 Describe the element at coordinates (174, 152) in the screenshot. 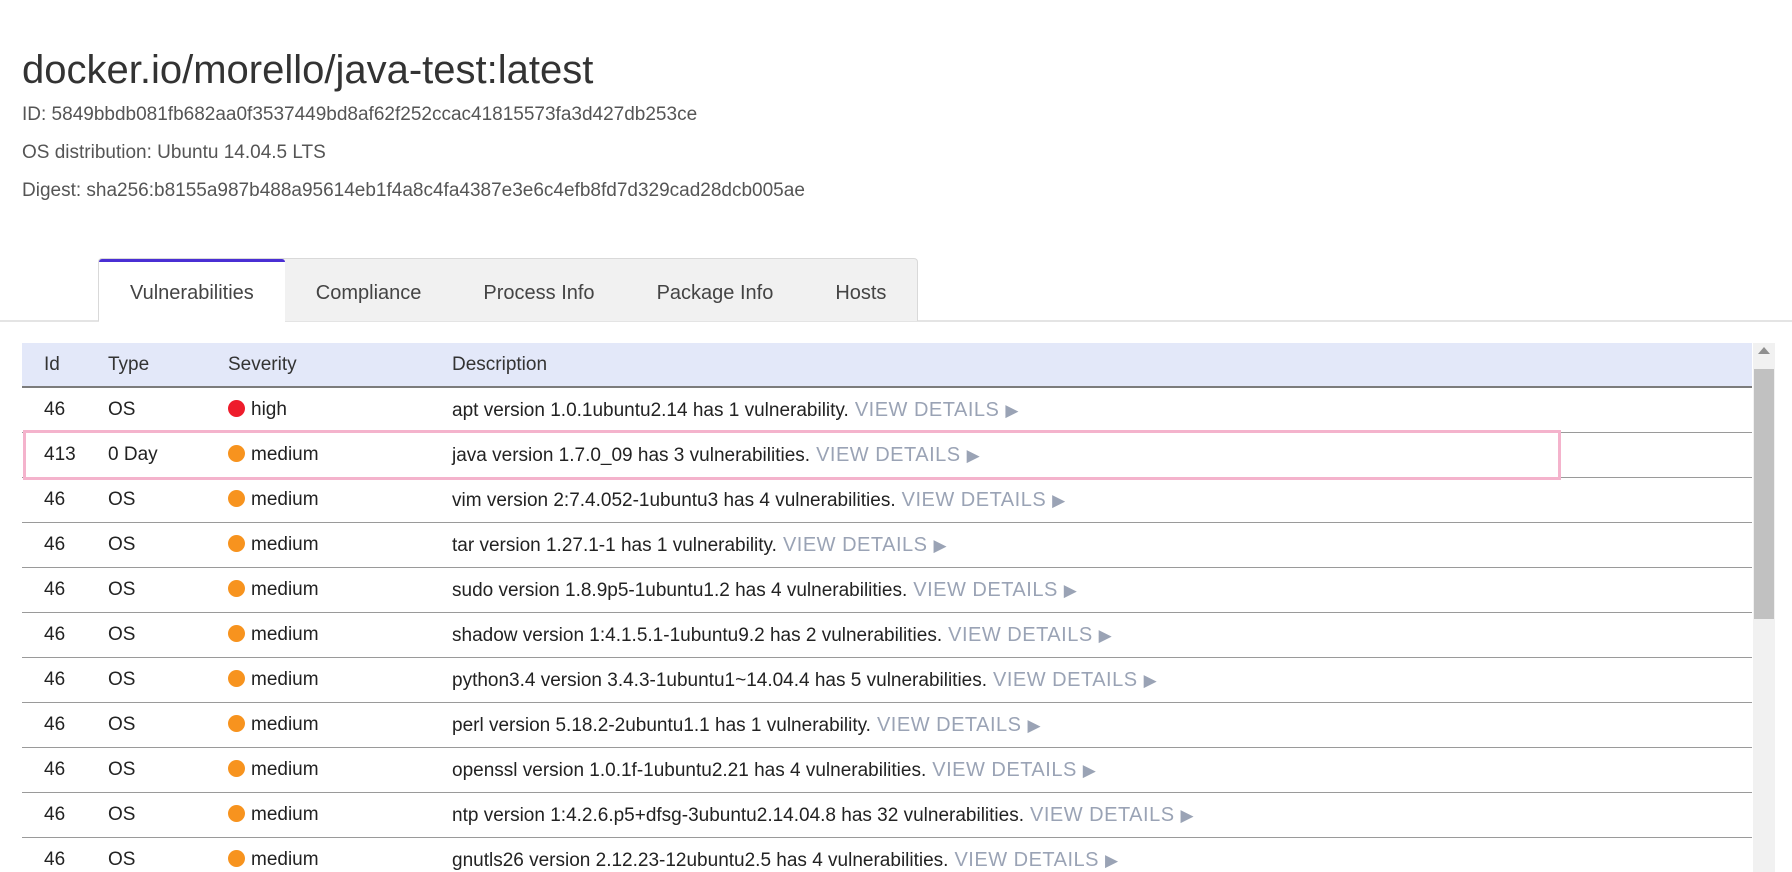

I see `os-distribution: OS distribution: Ubuntu 14.04.5 LTS` at that location.